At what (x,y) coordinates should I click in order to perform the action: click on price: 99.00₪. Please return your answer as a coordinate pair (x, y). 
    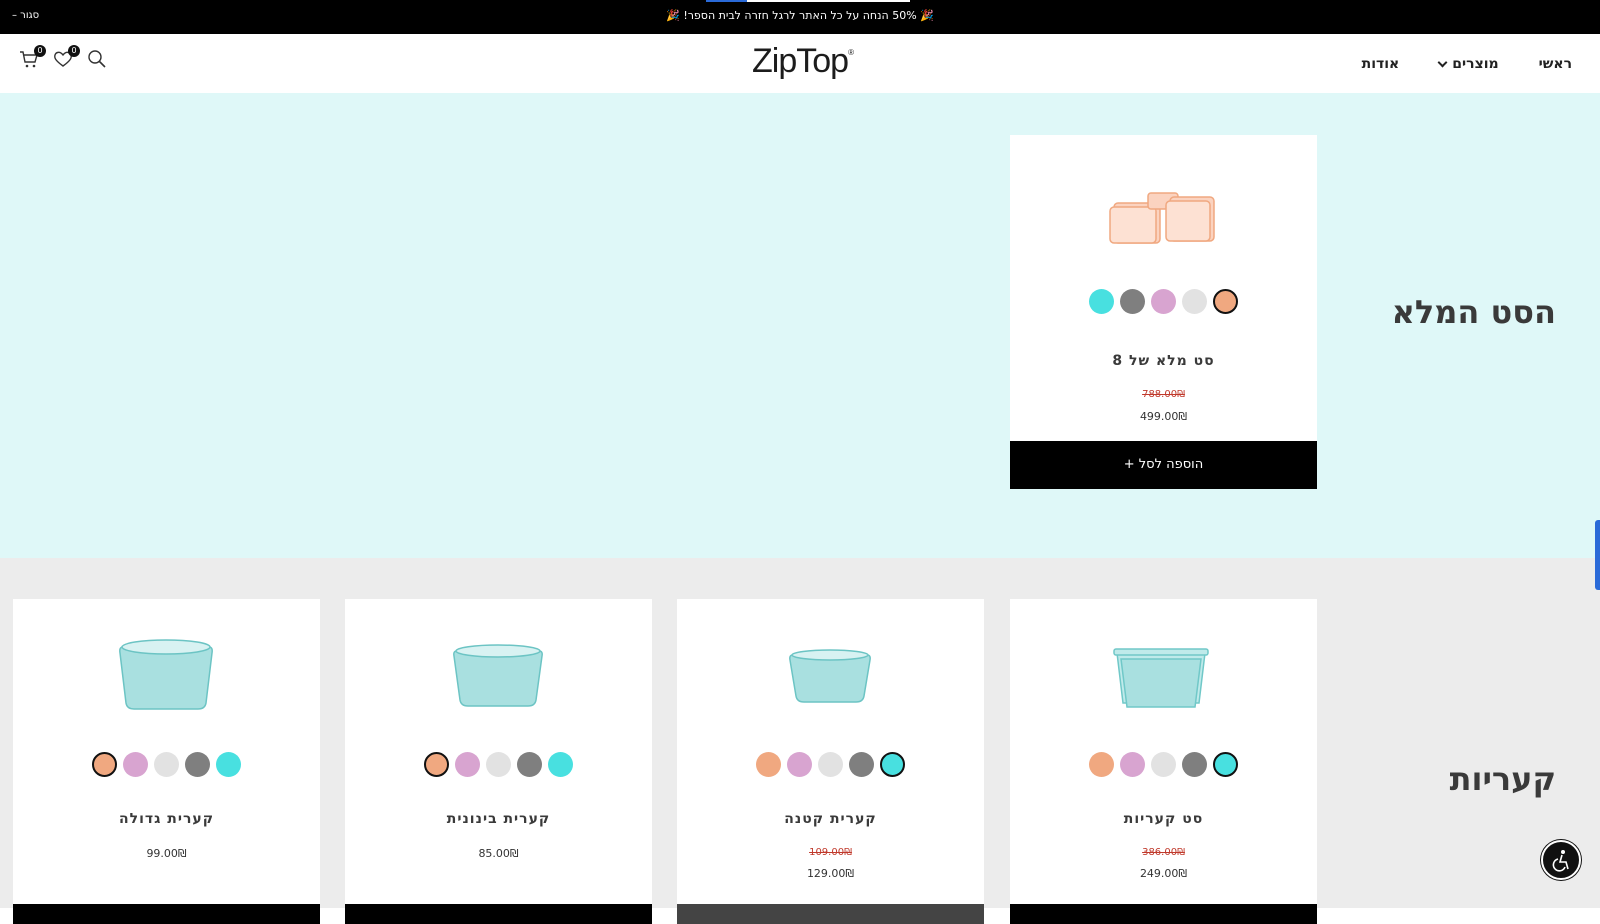
    Looking at the image, I should click on (166, 853).